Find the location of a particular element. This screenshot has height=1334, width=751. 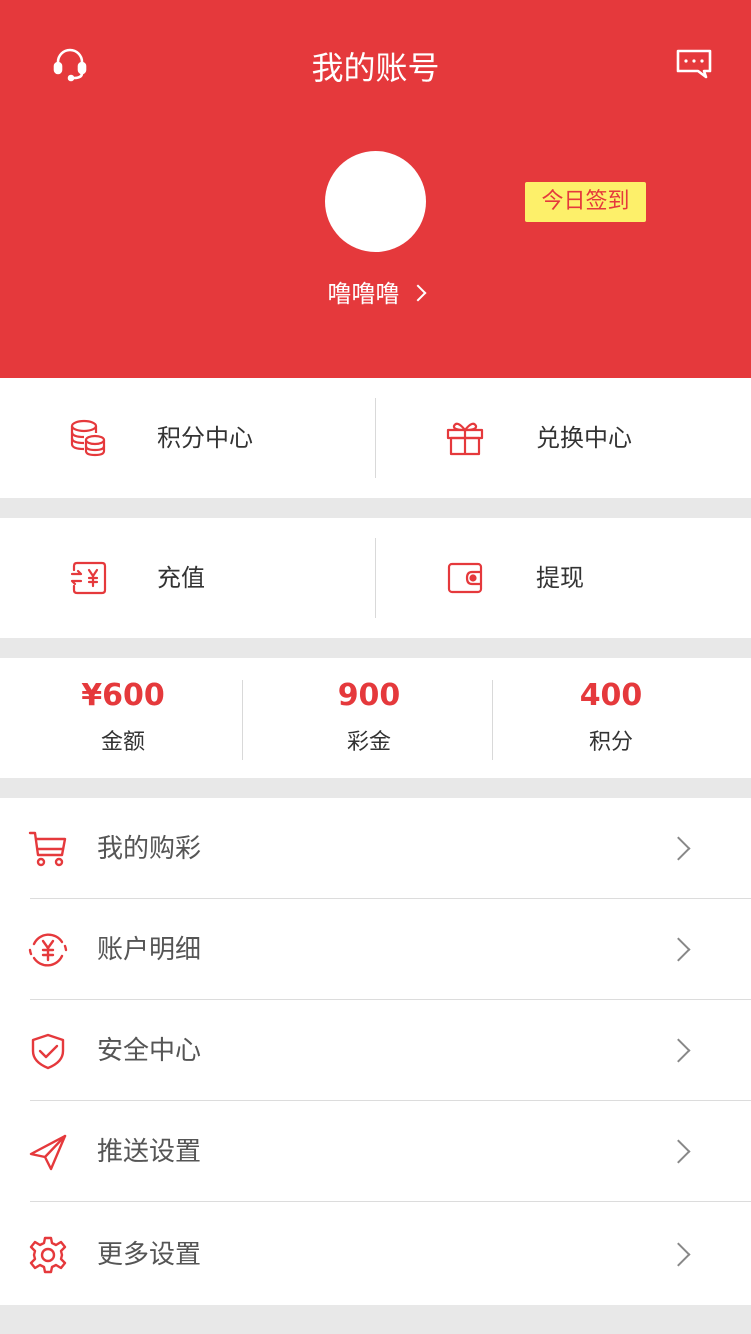

menu-item-push-settings: 推送设置 is located at coordinates (375, 1151).